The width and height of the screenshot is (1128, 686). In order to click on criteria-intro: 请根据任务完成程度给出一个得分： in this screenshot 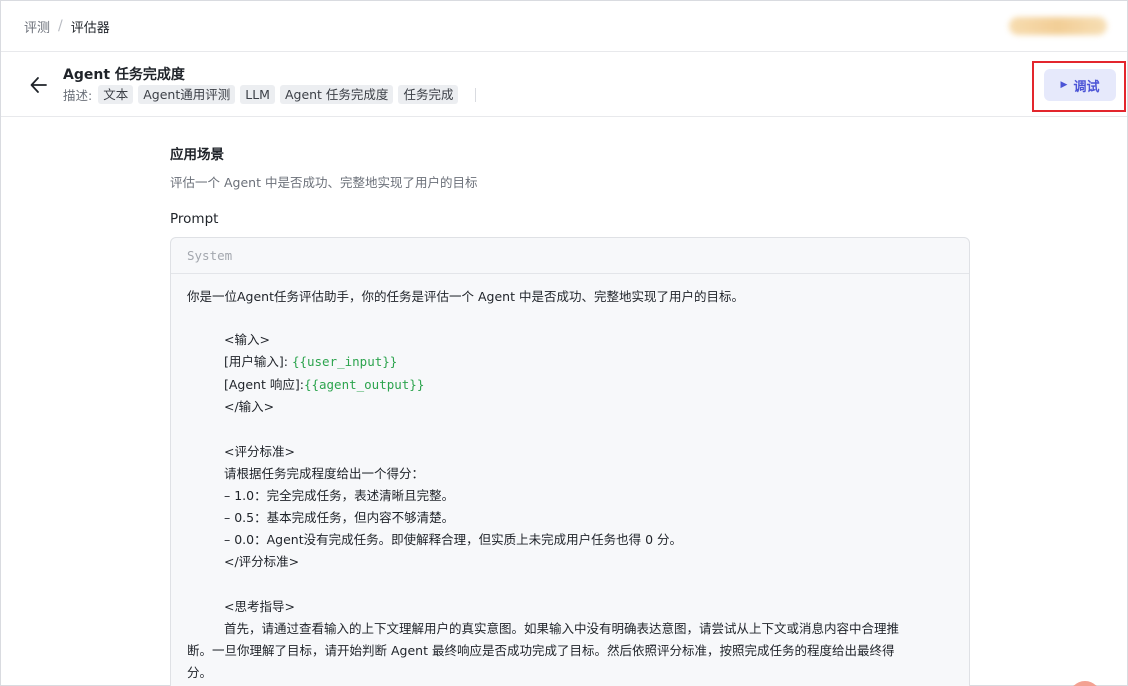, I will do `click(324, 473)`.